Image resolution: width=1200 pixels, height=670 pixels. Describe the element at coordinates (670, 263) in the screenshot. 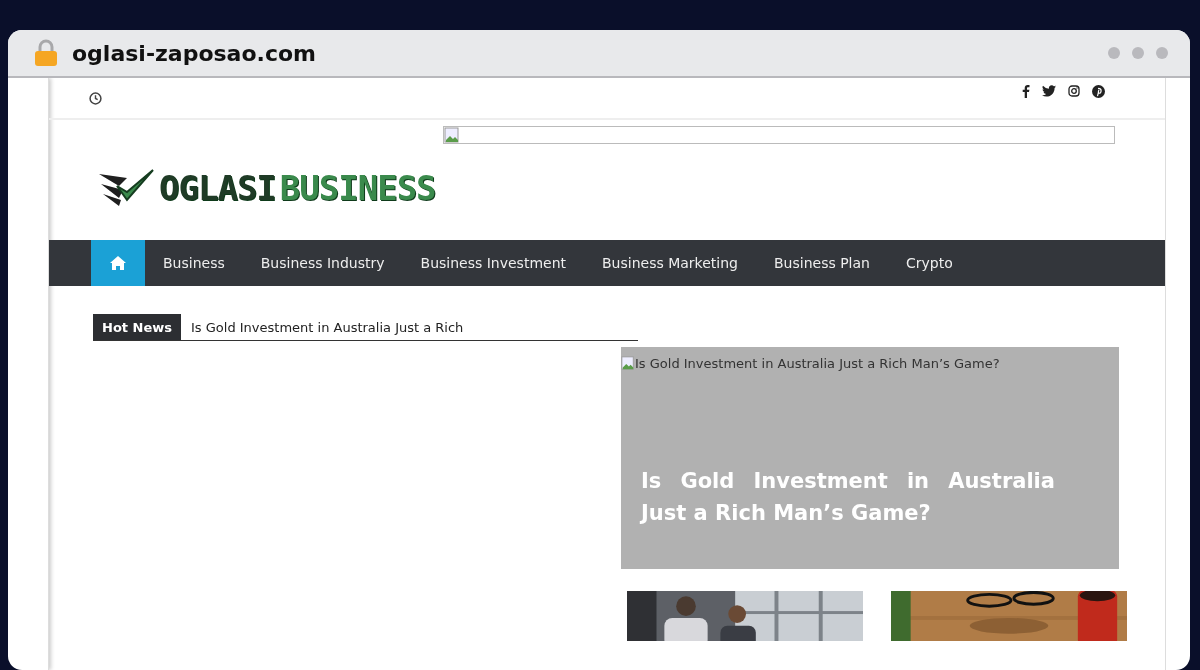

I see `nav-link: Business Marketing` at that location.